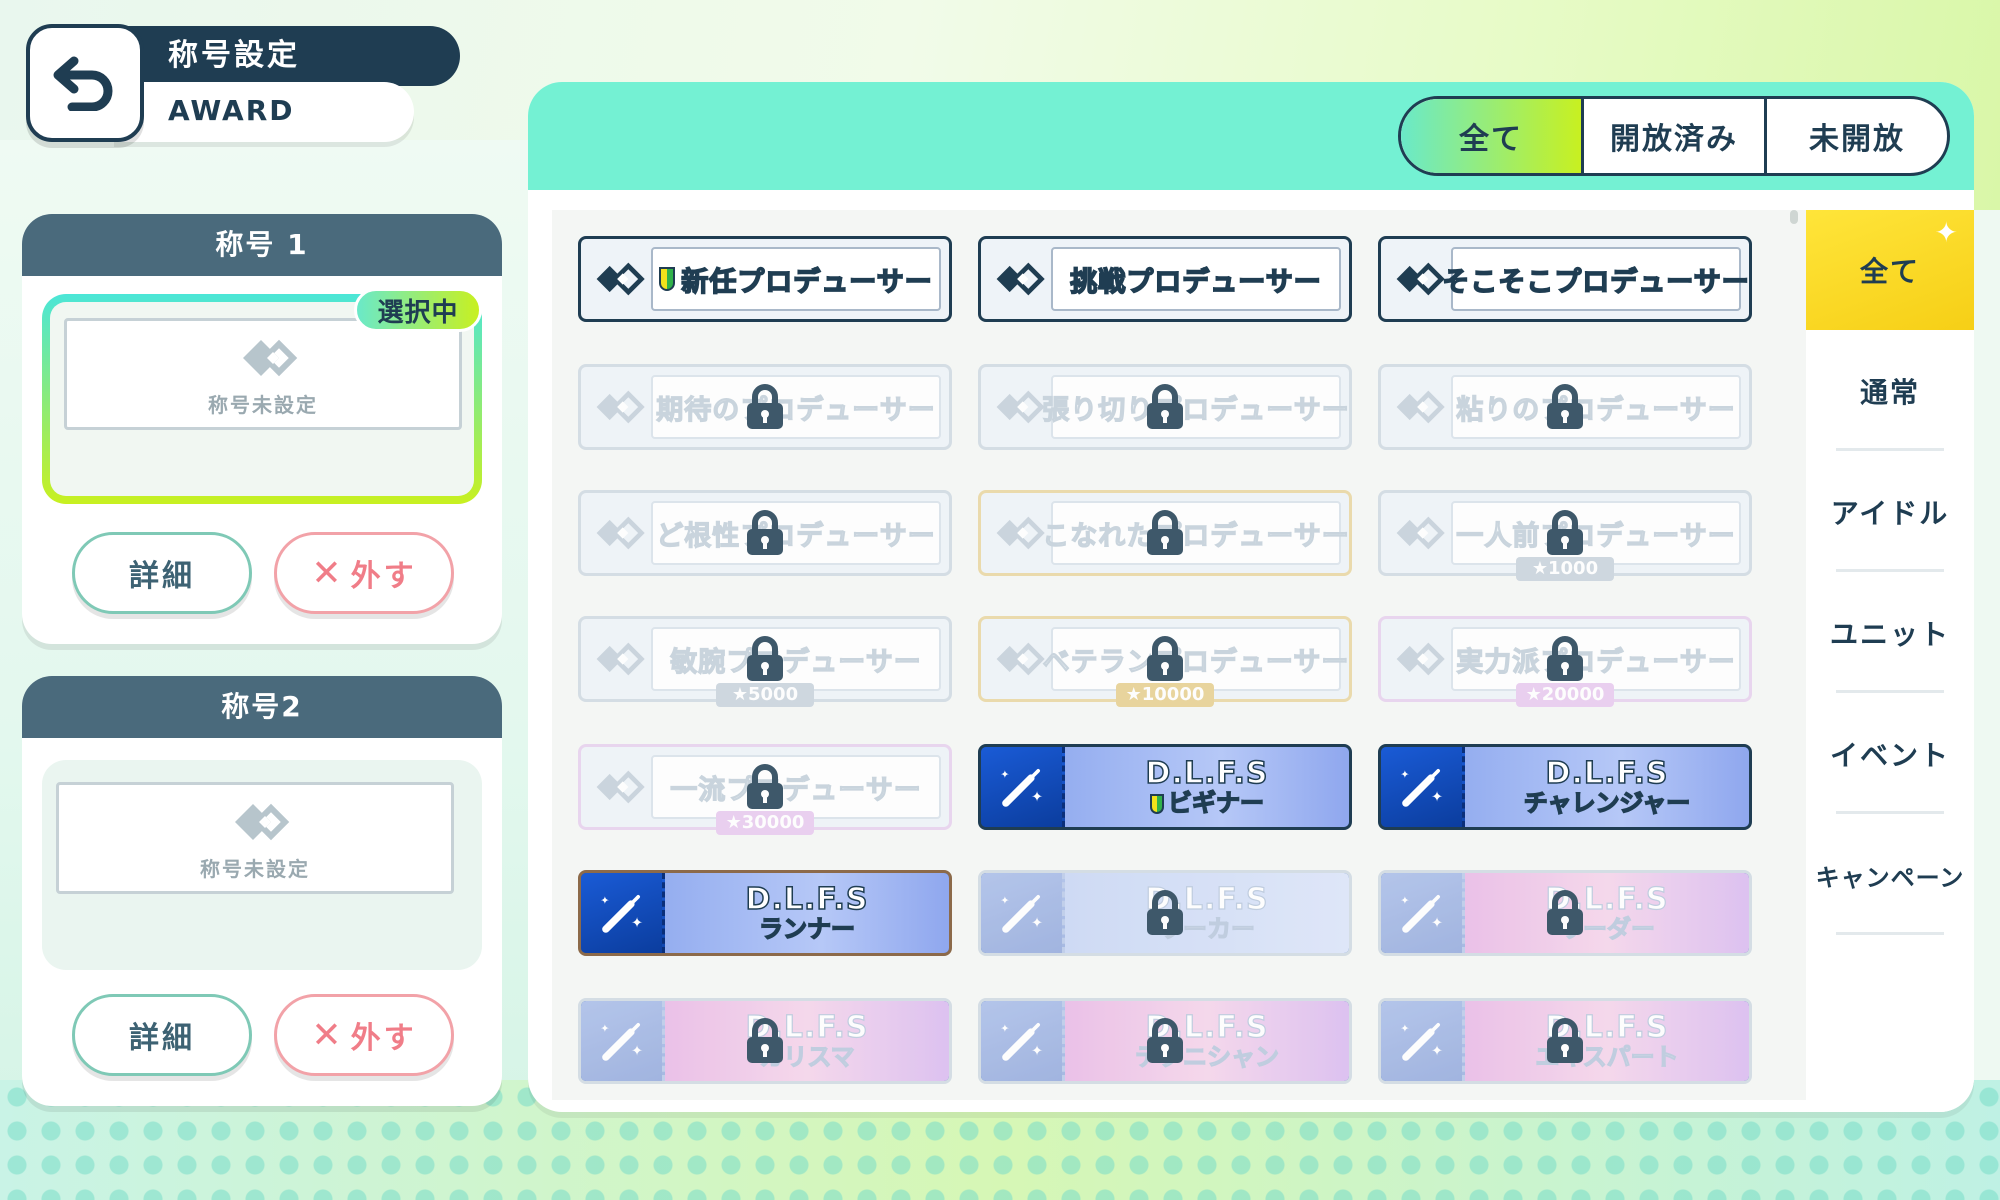  Describe the element at coordinates (1165, 279) in the screenshot. I see `award-plate: 挑戦プロデューサー` at that location.